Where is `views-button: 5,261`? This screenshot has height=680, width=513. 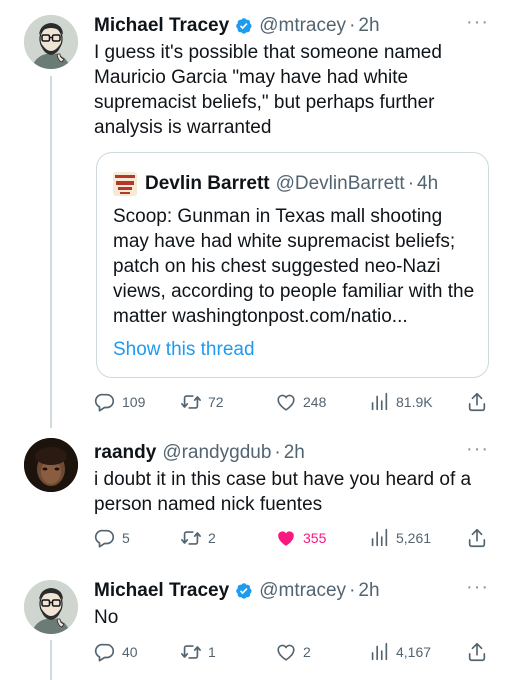 views-button: 5,261 is located at coordinates (399, 538).